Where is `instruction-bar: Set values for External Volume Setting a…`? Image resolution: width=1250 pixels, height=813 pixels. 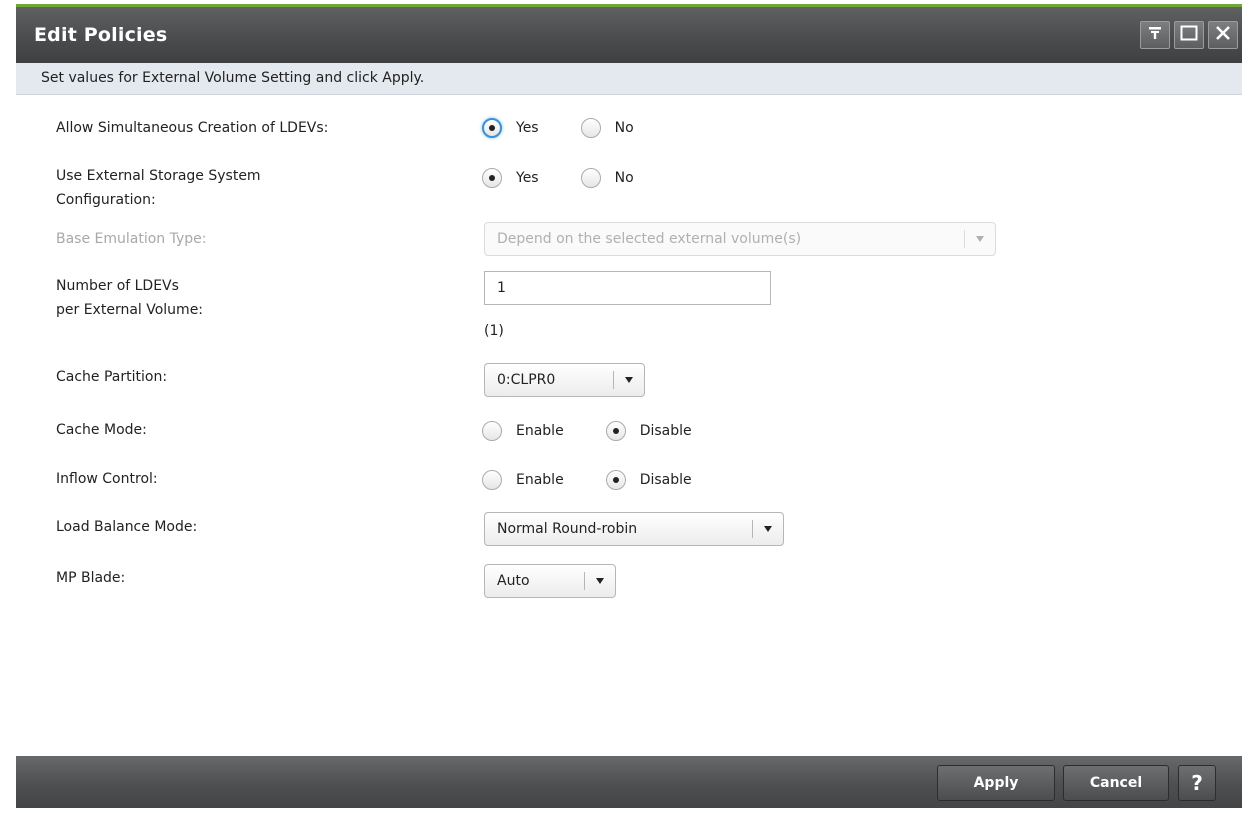
instruction-bar: Set values for External Volume Setting a… is located at coordinates (629, 79).